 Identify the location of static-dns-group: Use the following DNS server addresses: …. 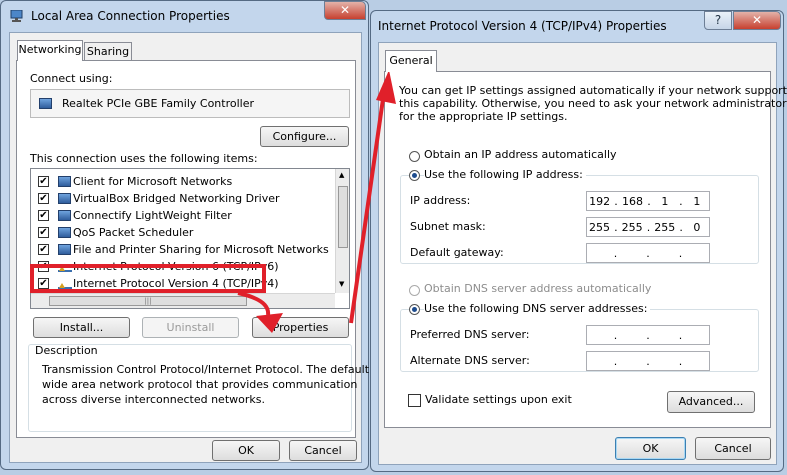
(579, 337).